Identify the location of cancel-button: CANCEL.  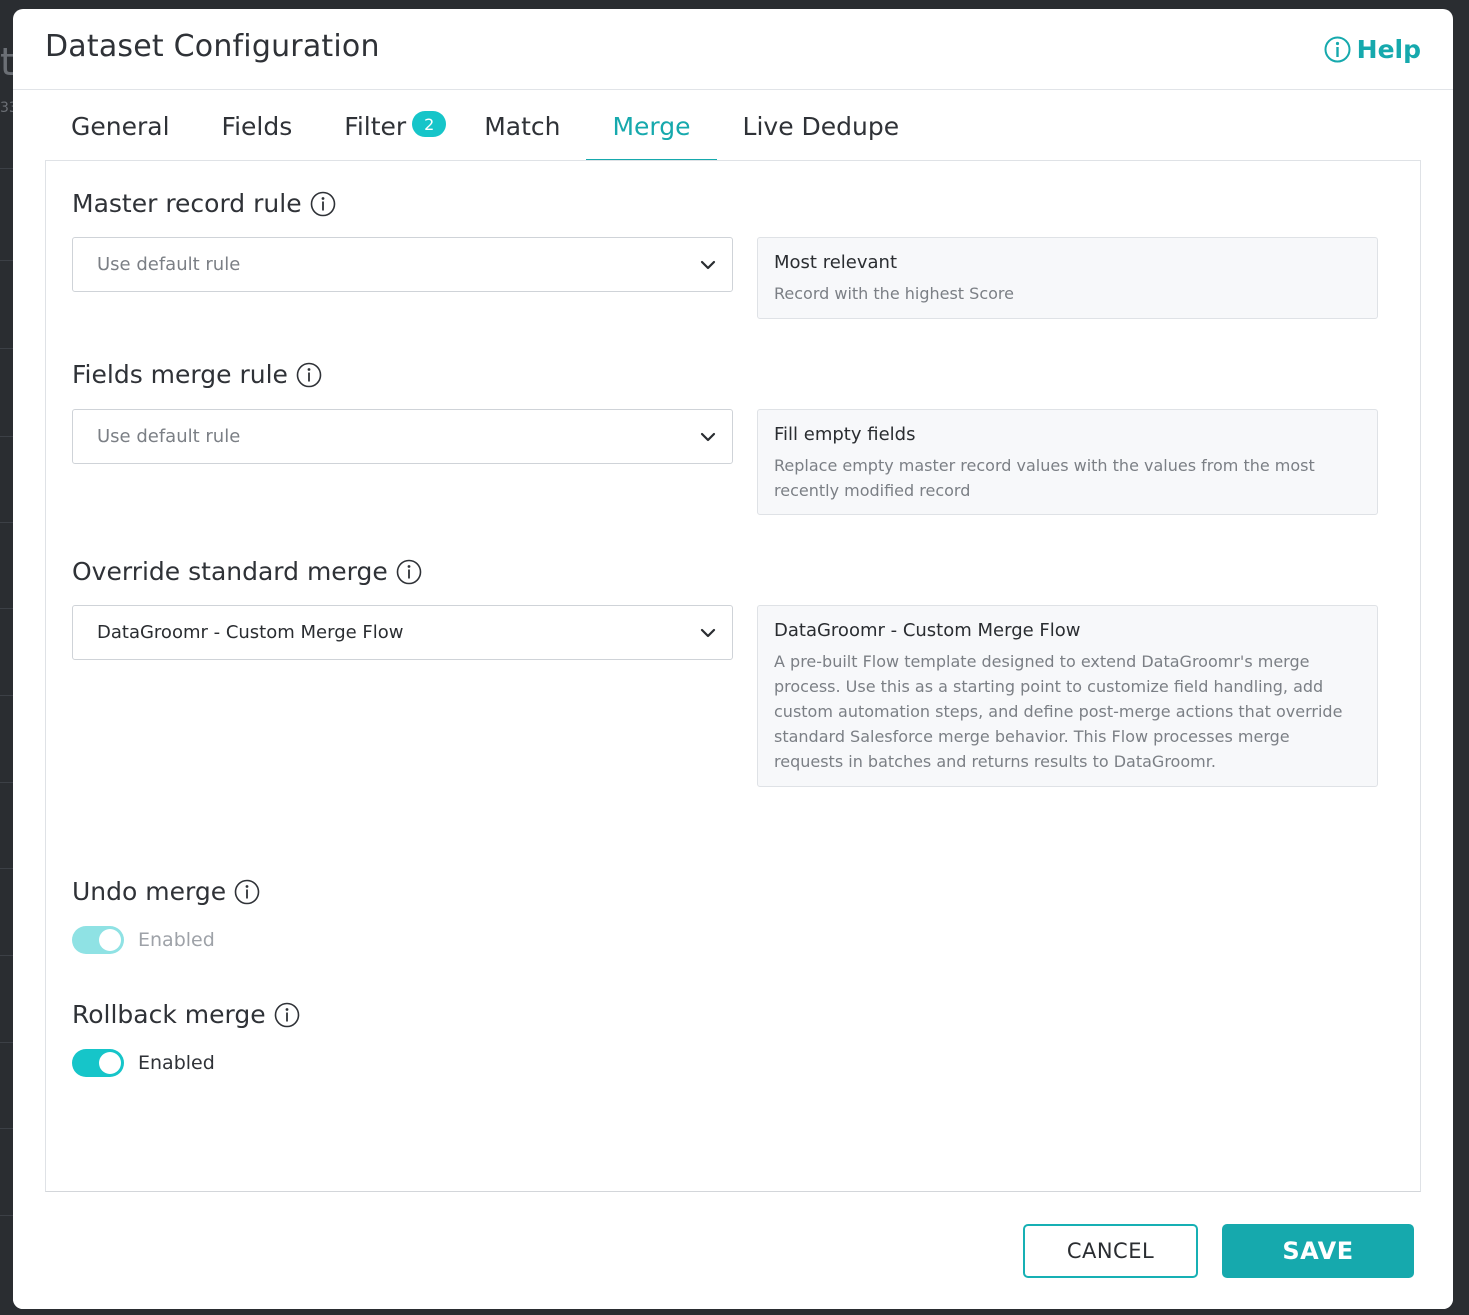
(1110, 1251).